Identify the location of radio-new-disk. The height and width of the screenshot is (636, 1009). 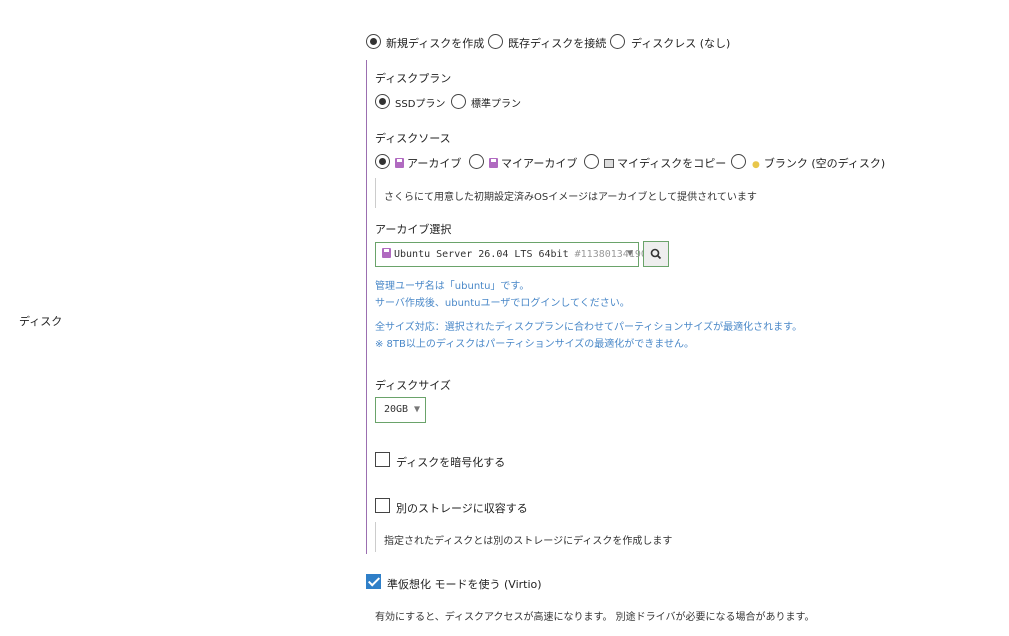
(373, 41).